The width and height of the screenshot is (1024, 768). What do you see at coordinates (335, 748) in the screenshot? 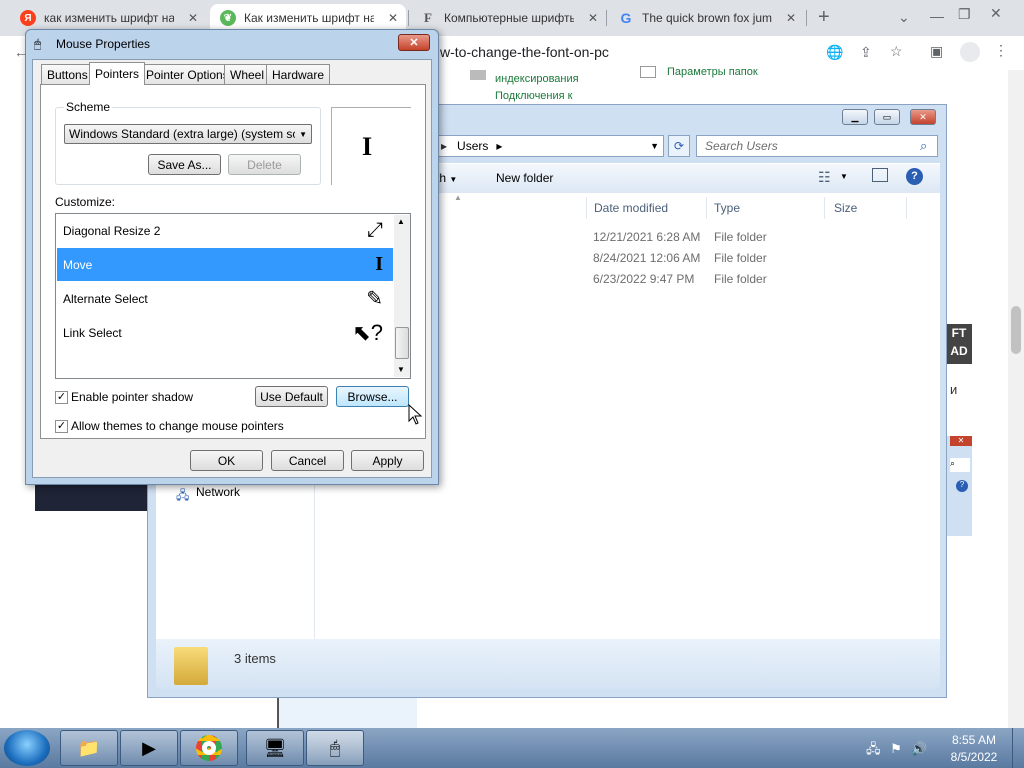
I see `taskbar-mouse-button: 🖱` at bounding box center [335, 748].